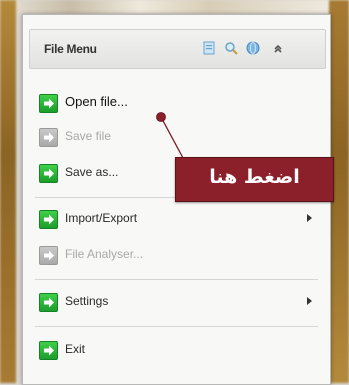 The image size is (349, 385). I want to click on callout-dot, so click(161, 117).